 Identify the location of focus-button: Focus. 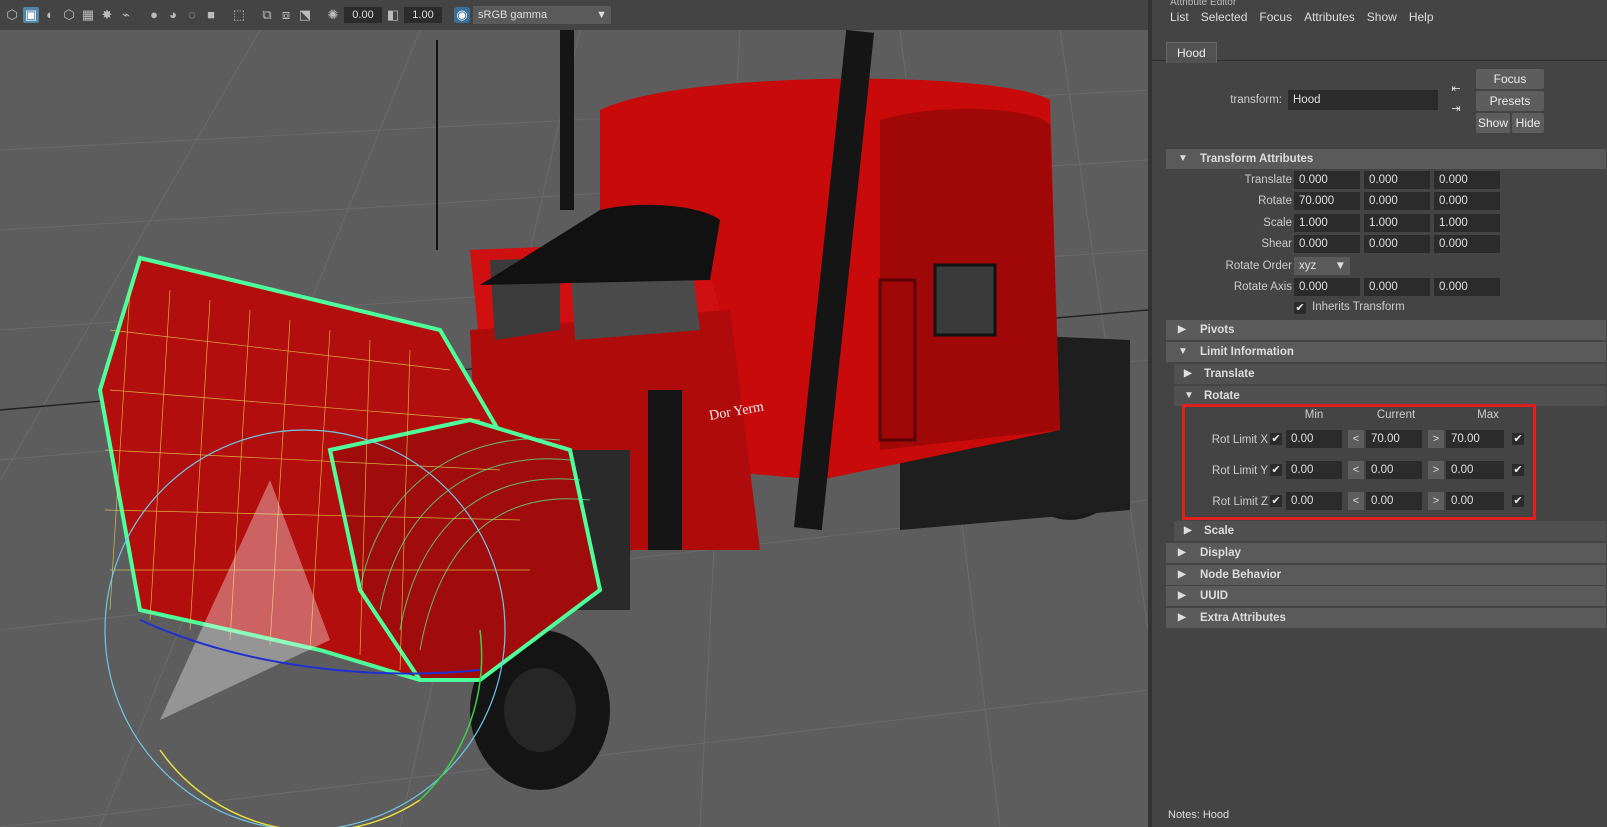
(1510, 79).